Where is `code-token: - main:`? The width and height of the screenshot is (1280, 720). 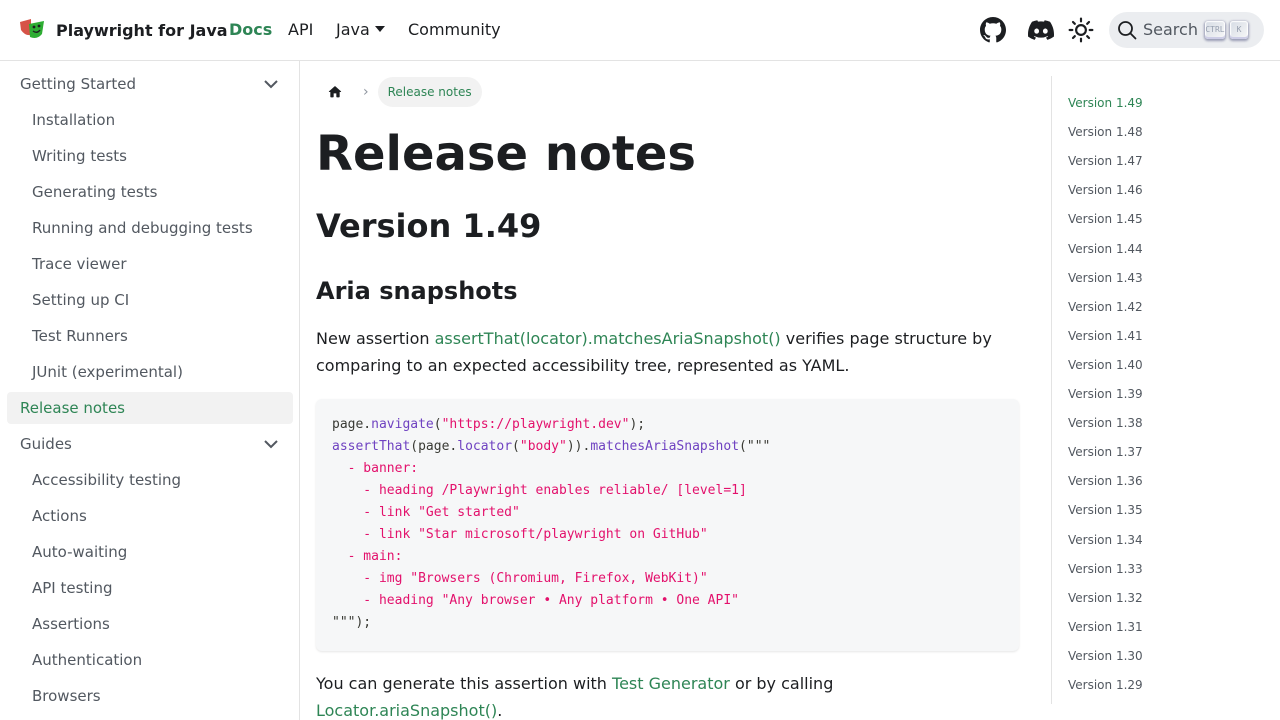
code-token: - main: is located at coordinates (367, 556).